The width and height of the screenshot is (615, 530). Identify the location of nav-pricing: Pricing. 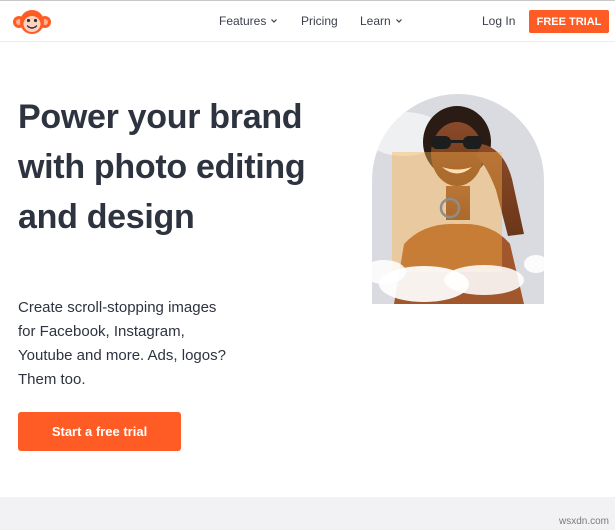
(319, 21).